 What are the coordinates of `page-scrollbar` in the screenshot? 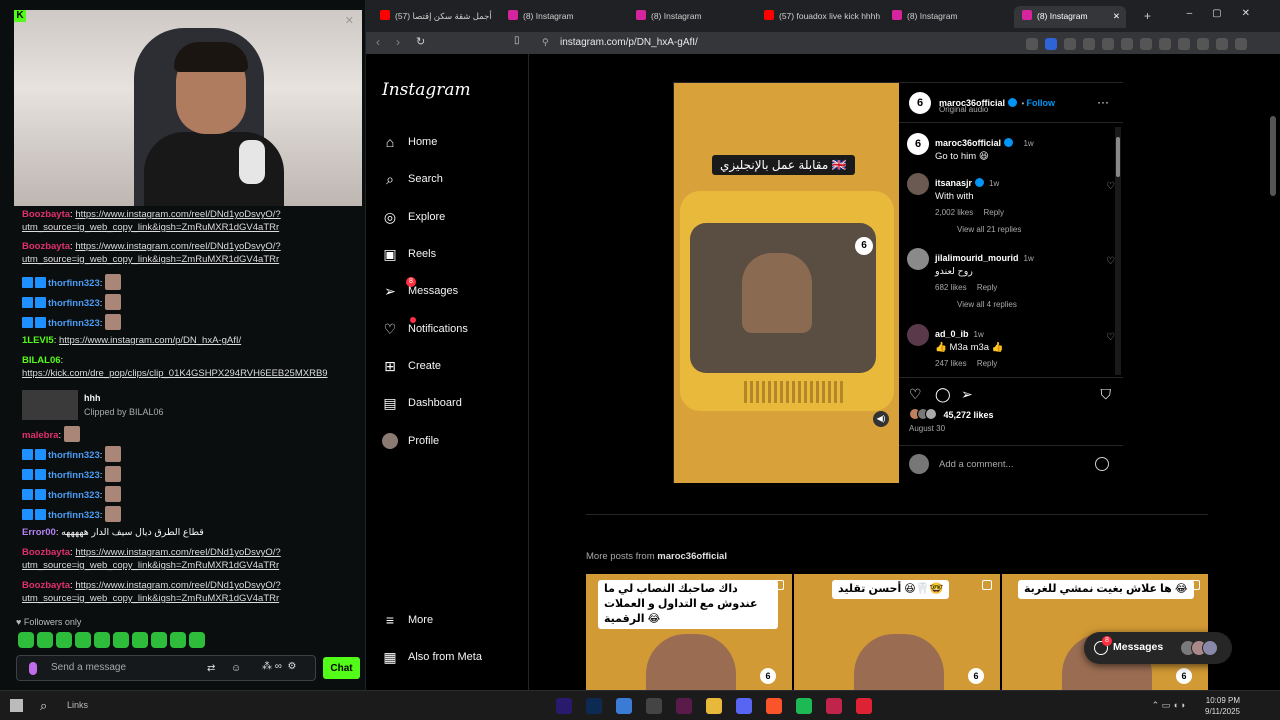 It's located at (1273, 396).